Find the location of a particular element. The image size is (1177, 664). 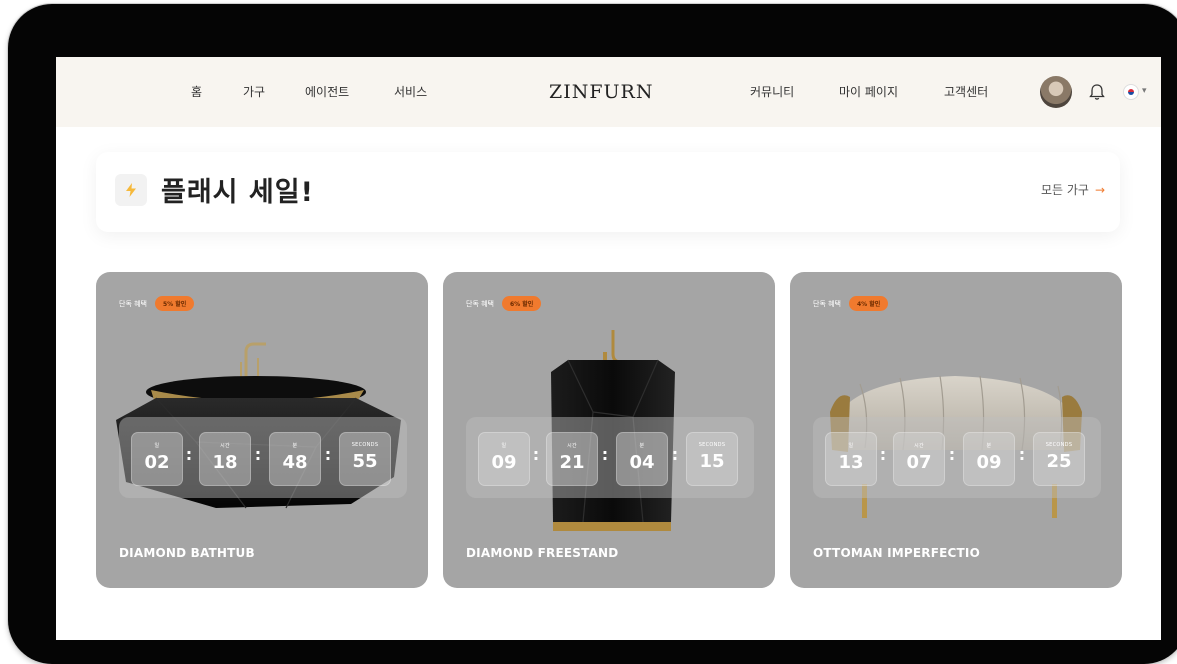

all-furniture-link: 모든 가구 → is located at coordinates (1073, 189).